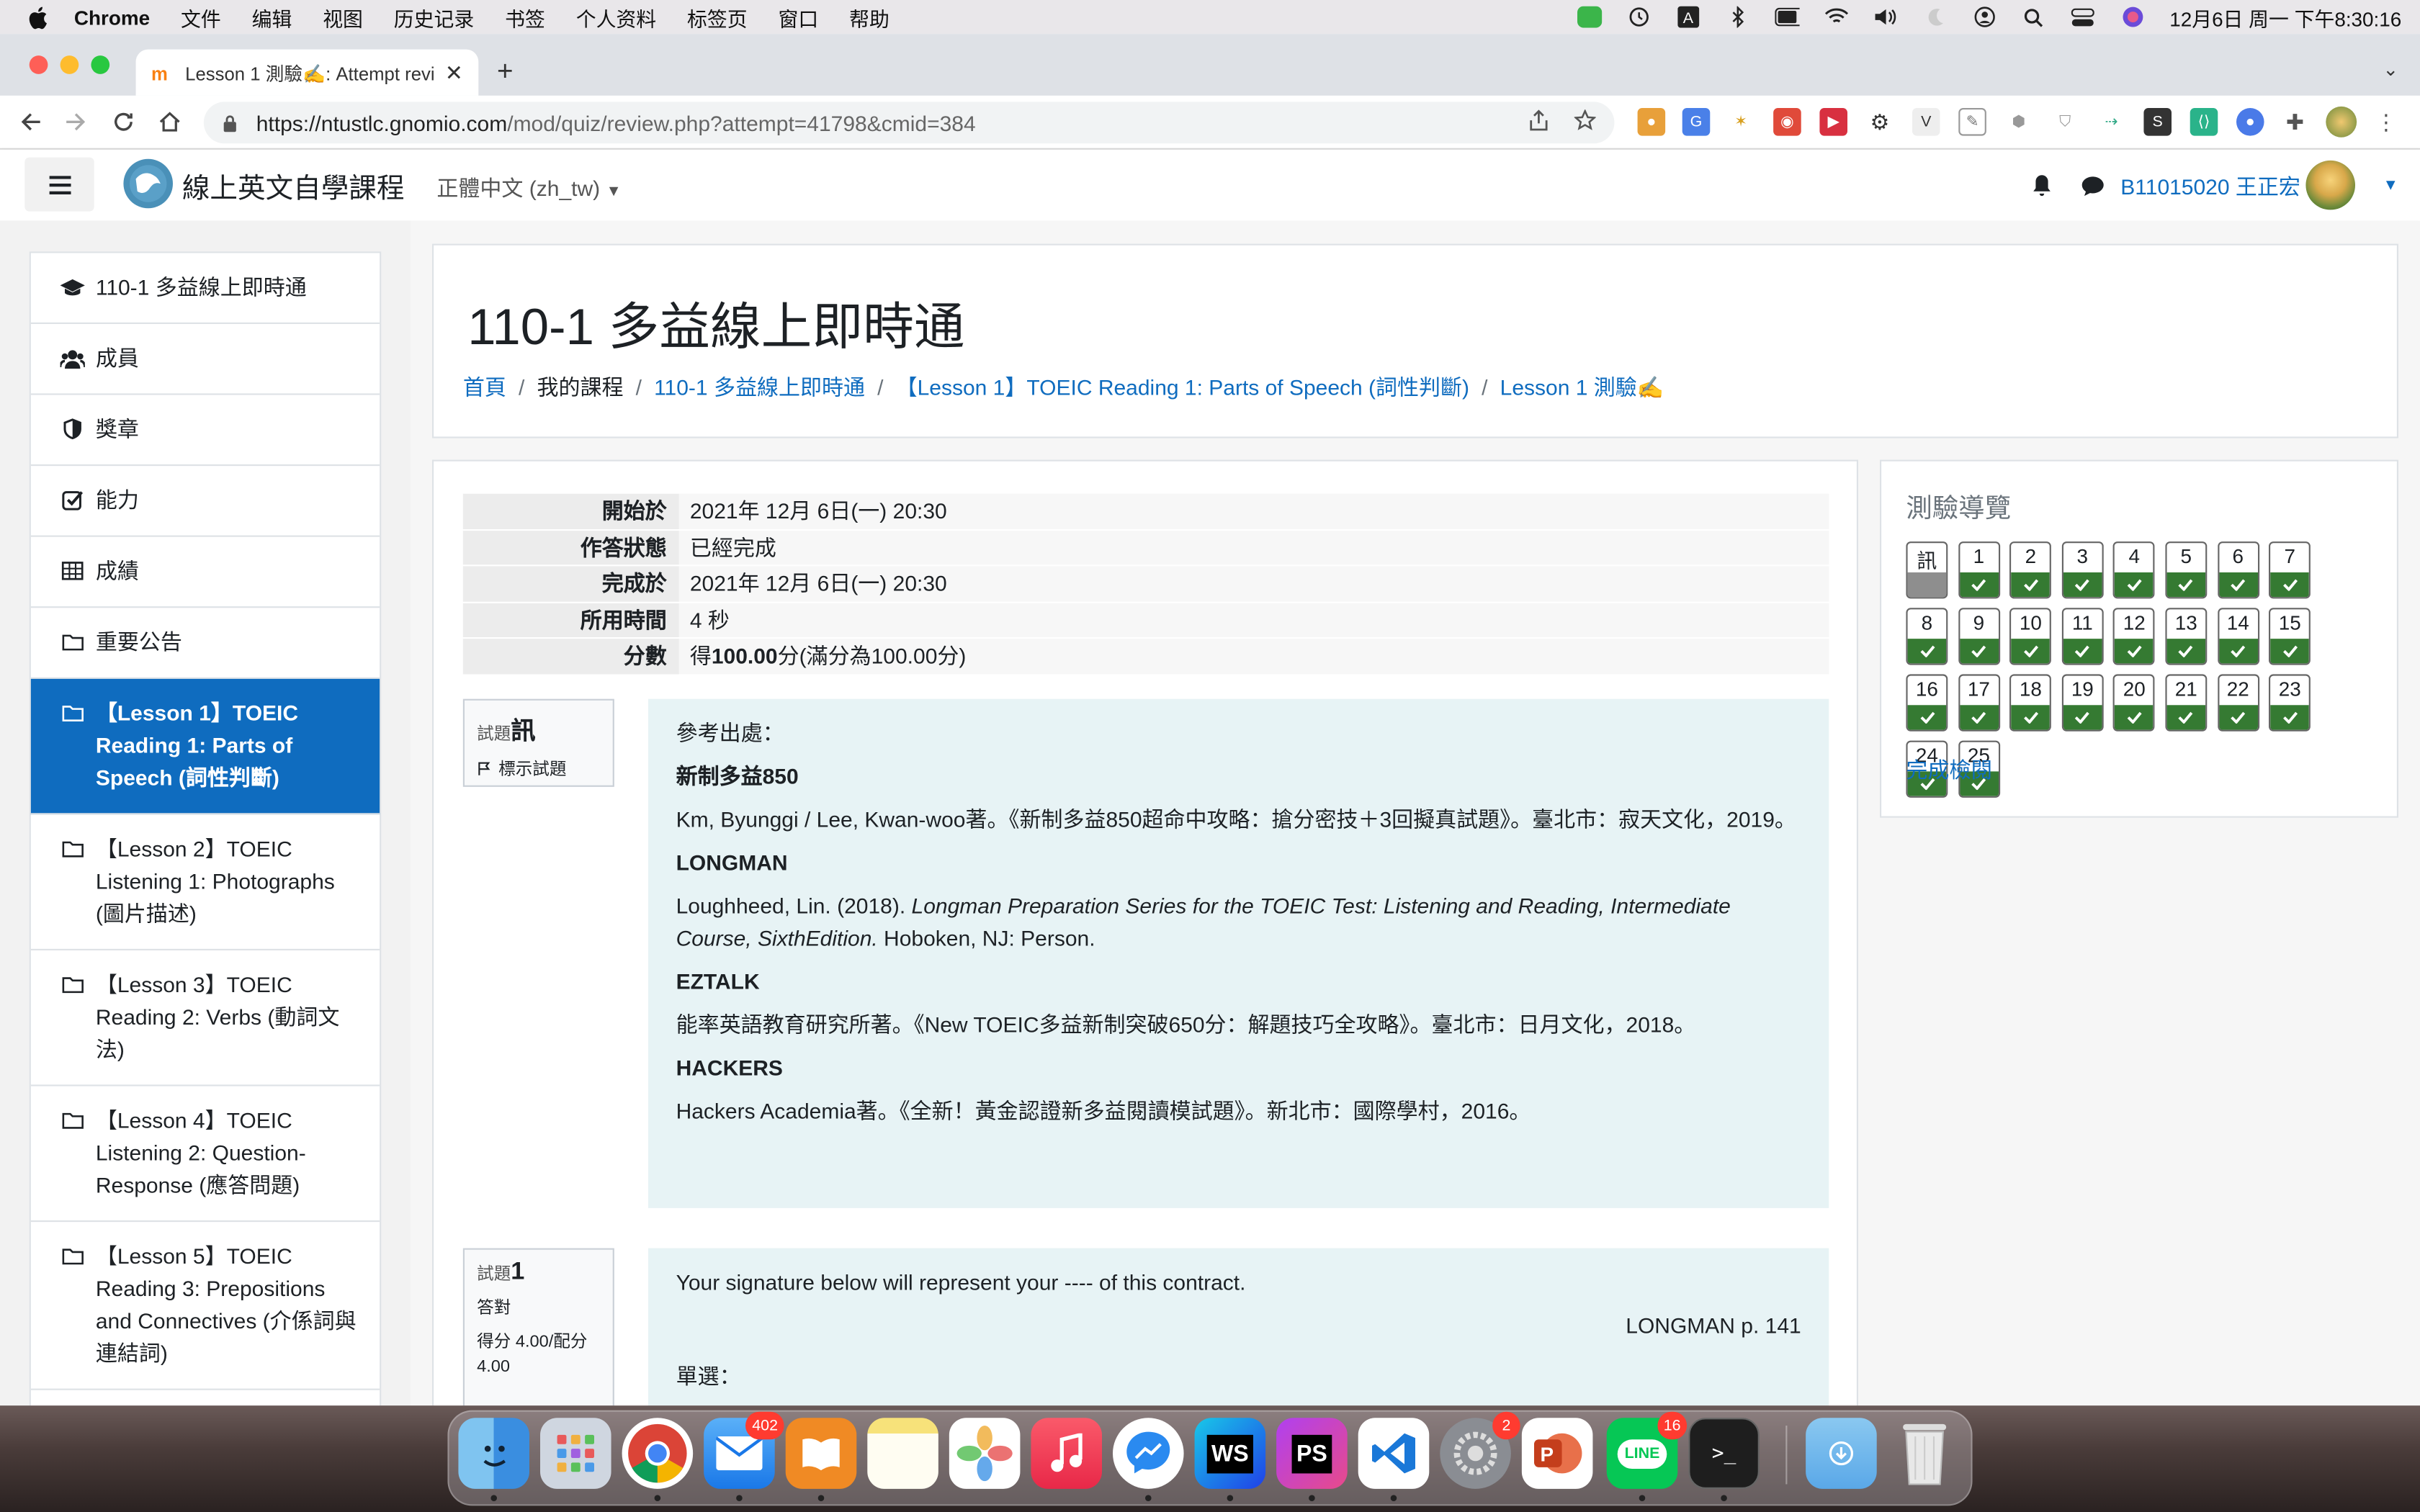 The height and width of the screenshot is (1512, 2420). I want to click on drawer-toggle-button, so click(59, 184).